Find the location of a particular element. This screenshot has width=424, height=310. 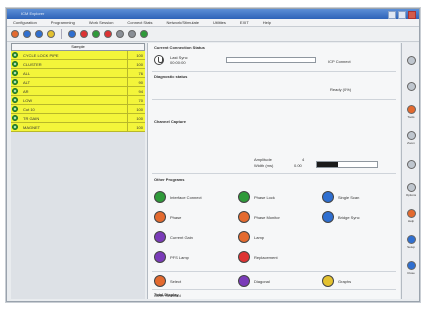

footer-label: Graphs is located at coordinates (345, 281).